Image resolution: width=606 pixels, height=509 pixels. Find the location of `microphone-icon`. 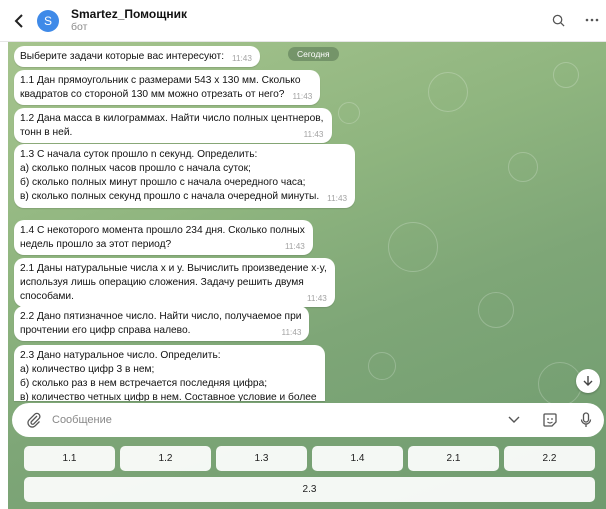

microphone-icon is located at coordinates (586, 419).